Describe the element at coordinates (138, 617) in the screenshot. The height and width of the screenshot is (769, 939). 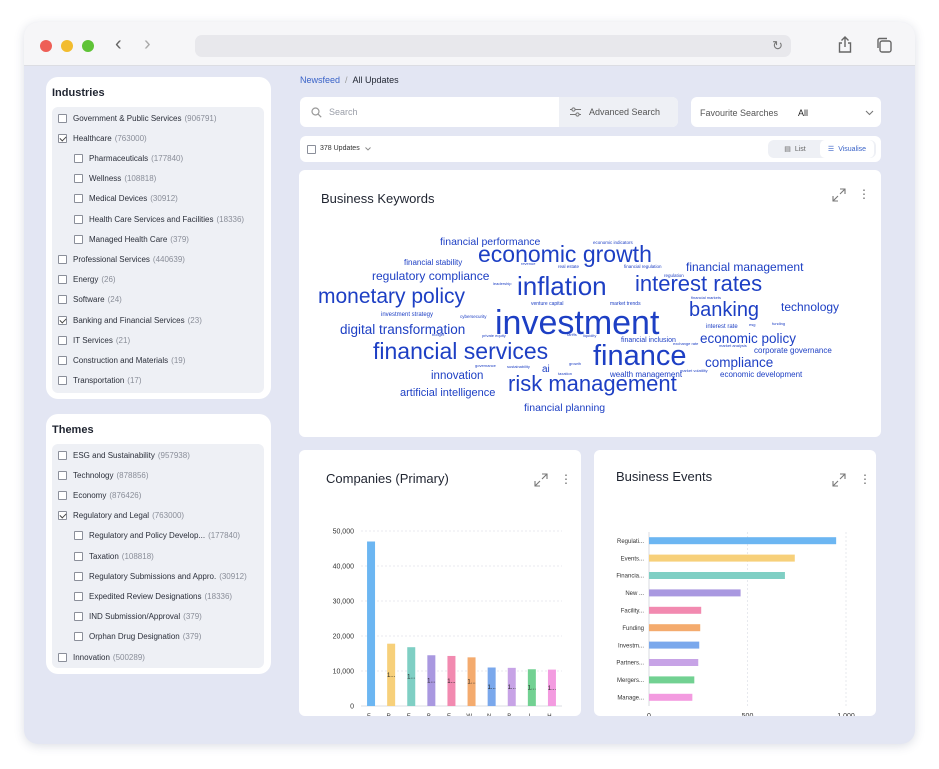
I see `themes-filter-item: IND Submission/Approval (379)` at that location.